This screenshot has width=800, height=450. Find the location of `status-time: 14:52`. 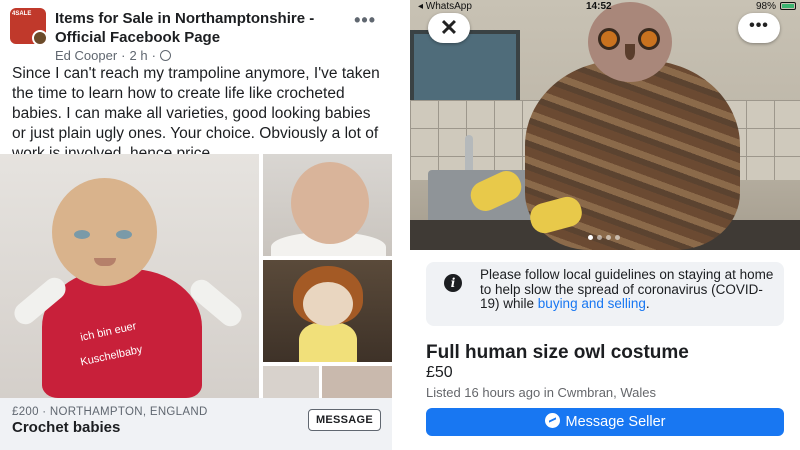

status-time: 14:52 is located at coordinates (599, 6).